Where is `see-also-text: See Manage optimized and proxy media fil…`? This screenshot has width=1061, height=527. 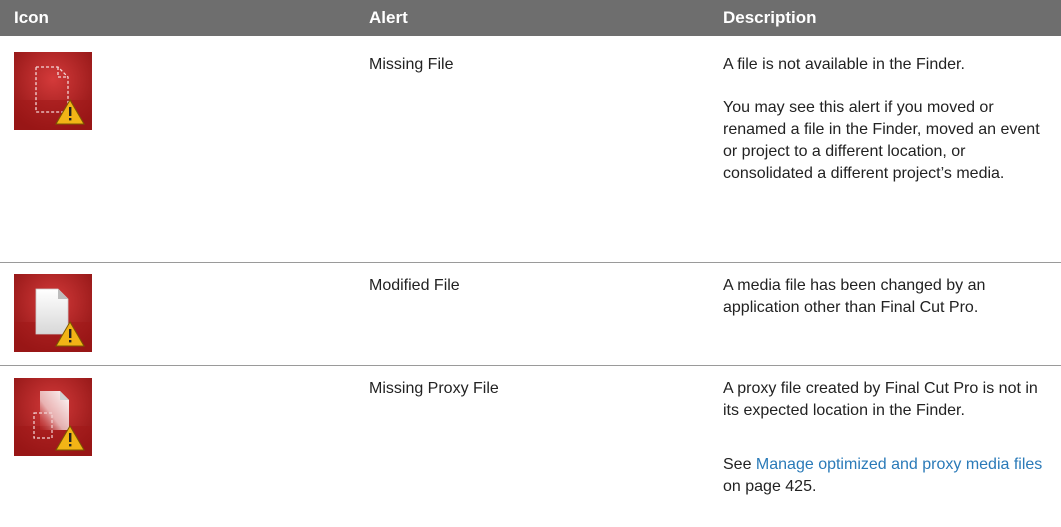
see-also-text: See Manage optimized and proxy media fil… is located at coordinates (883, 476).